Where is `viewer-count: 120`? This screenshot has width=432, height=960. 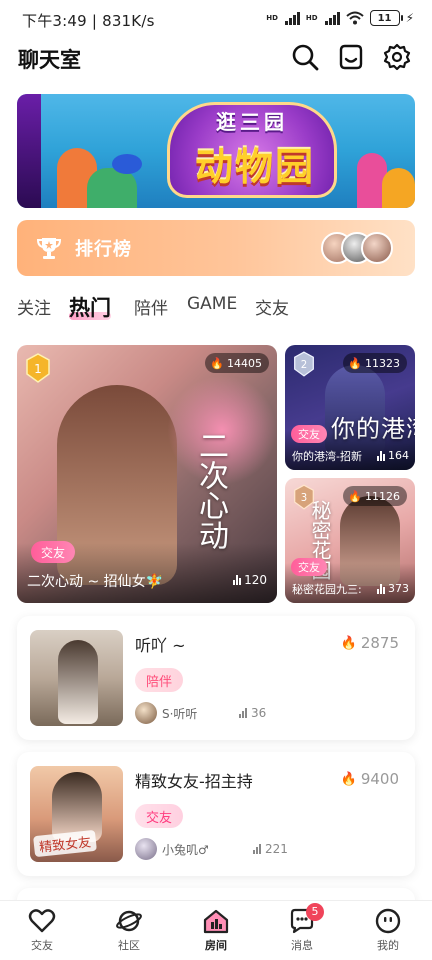 viewer-count: 120 is located at coordinates (250, 580).